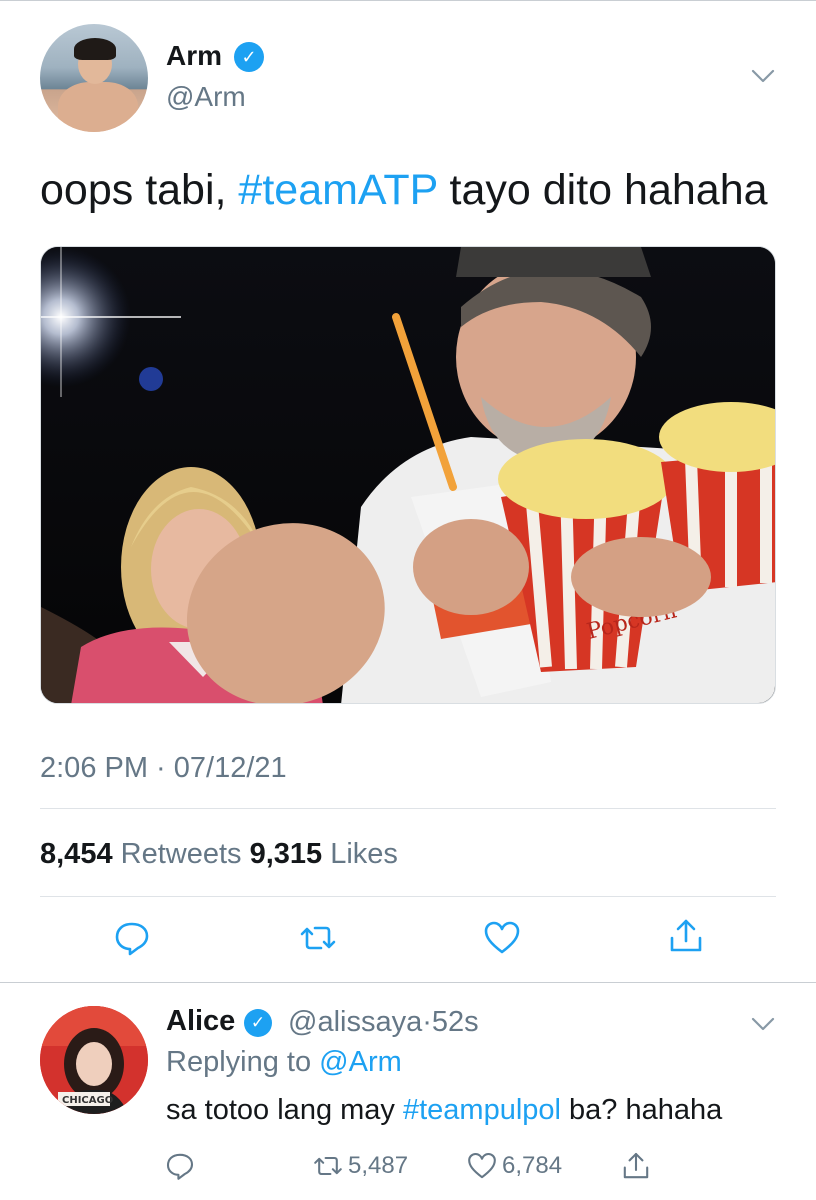 This screenshot has width=816, height=1200. I want to click on author-name: Arm, so click(194, 56).